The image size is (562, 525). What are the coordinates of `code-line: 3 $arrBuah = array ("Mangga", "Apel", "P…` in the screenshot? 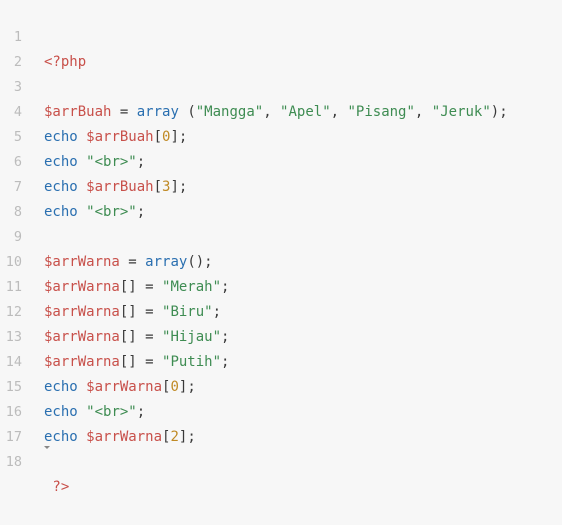 It's located at (281, 85).